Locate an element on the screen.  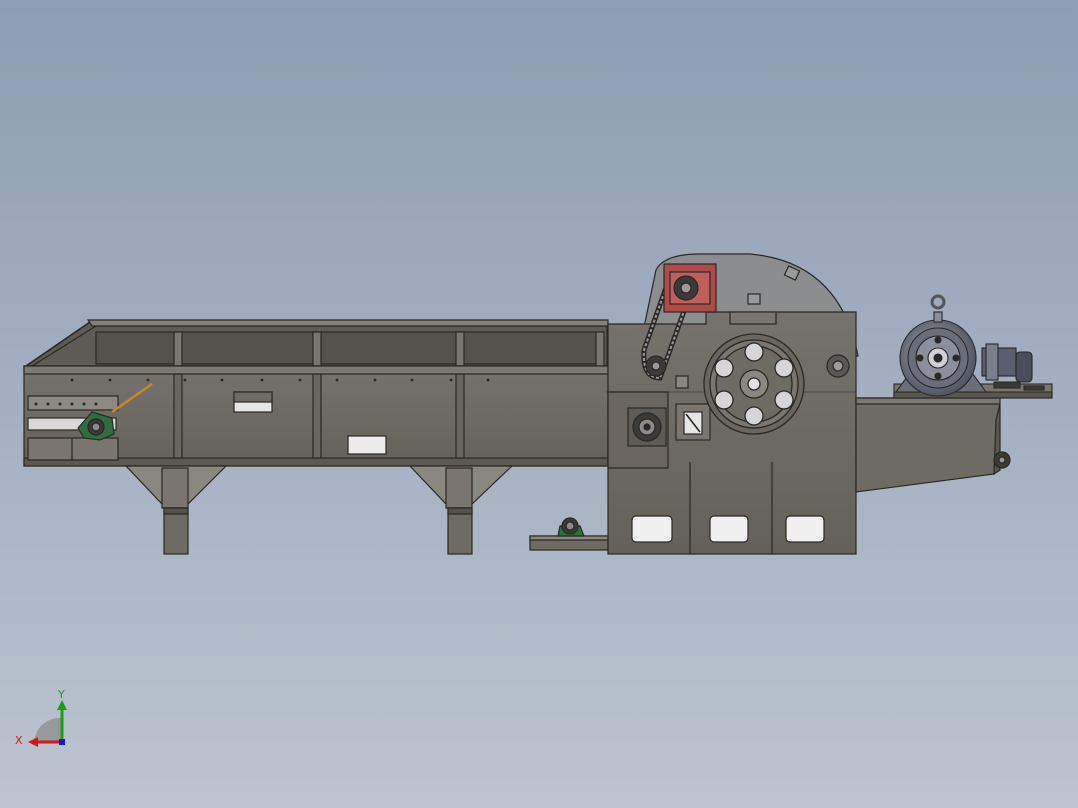
conveyor-leg-right is located at coordinates (461, 510).